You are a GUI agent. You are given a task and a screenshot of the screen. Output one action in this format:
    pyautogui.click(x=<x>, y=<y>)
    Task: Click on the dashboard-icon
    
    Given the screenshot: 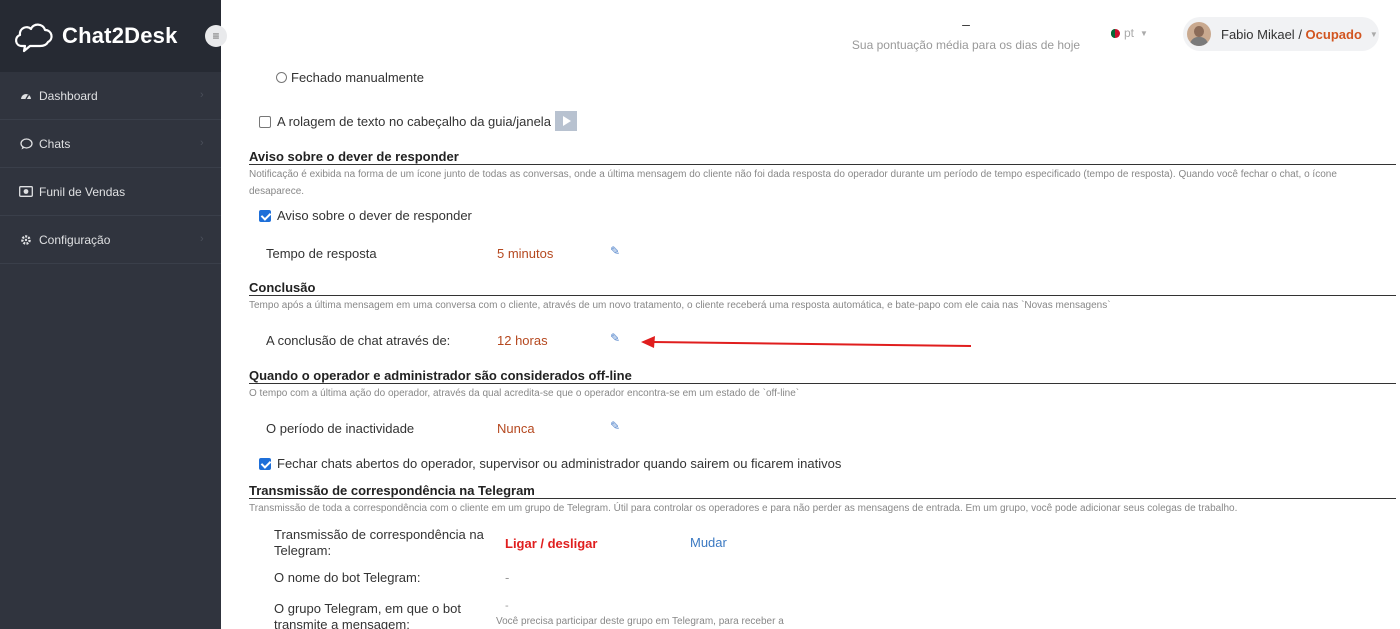 What is the action you would take?
    pyautogui.click(x=26, y=96)
    